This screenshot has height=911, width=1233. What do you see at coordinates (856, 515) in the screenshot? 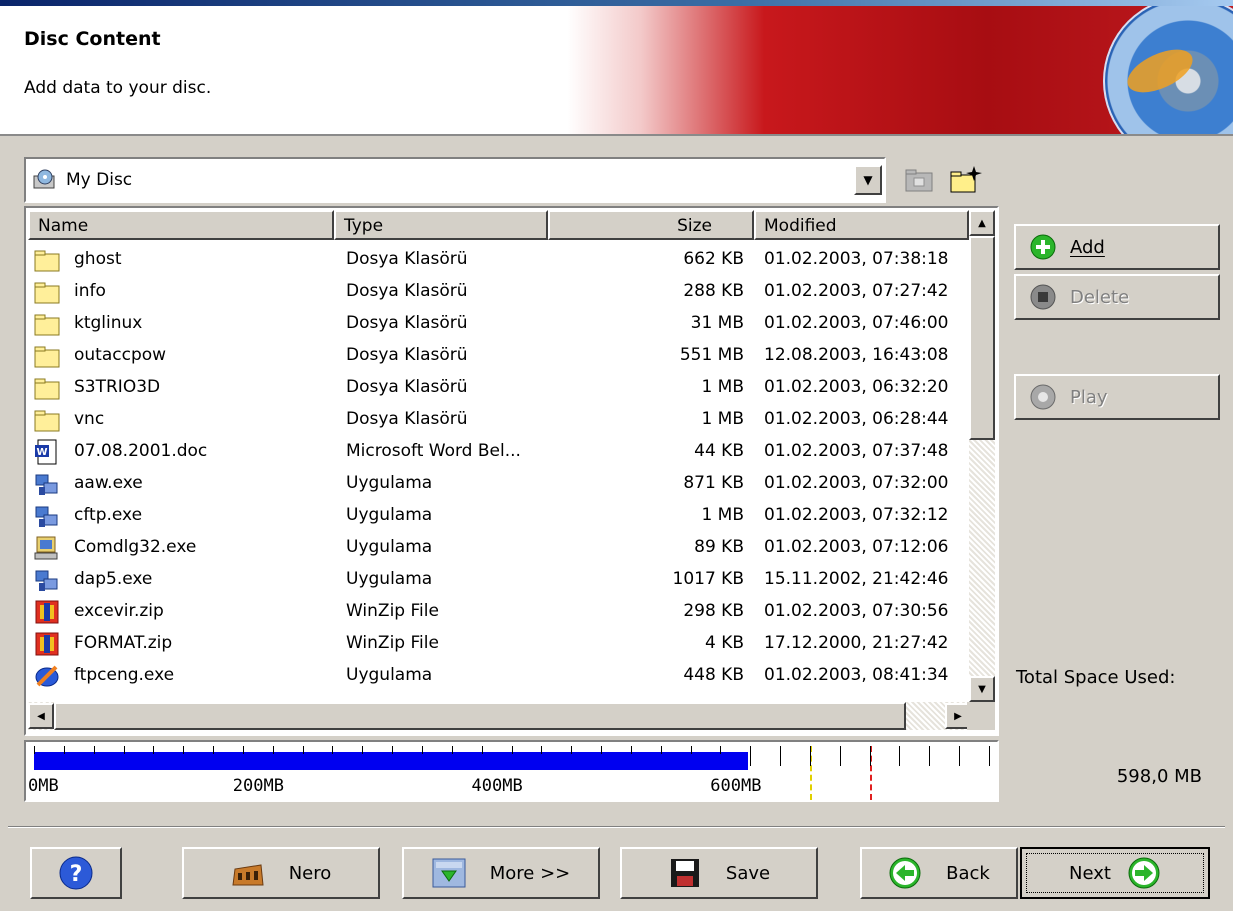
I see `file-modified: 01.02.2003, 07:32:12` at bounding box center [856, 515].